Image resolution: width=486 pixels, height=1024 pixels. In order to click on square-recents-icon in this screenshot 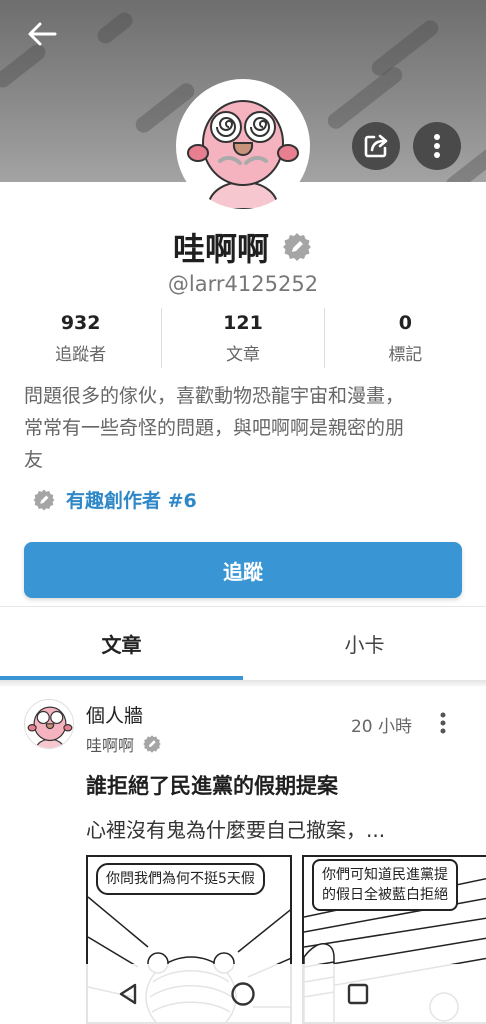, I will do `click(358, 994)`.